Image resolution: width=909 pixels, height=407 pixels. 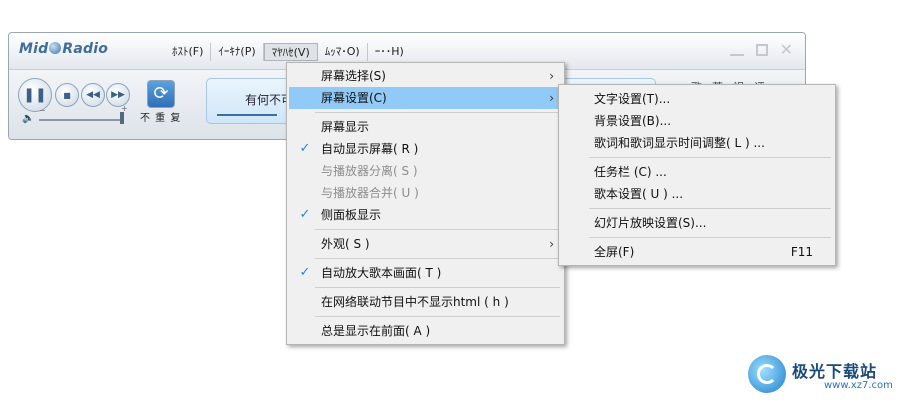 I want to click on menu-item-auto-show-screen: ✓ 自动显示屏幕( R ), so click(x=425, y=149).